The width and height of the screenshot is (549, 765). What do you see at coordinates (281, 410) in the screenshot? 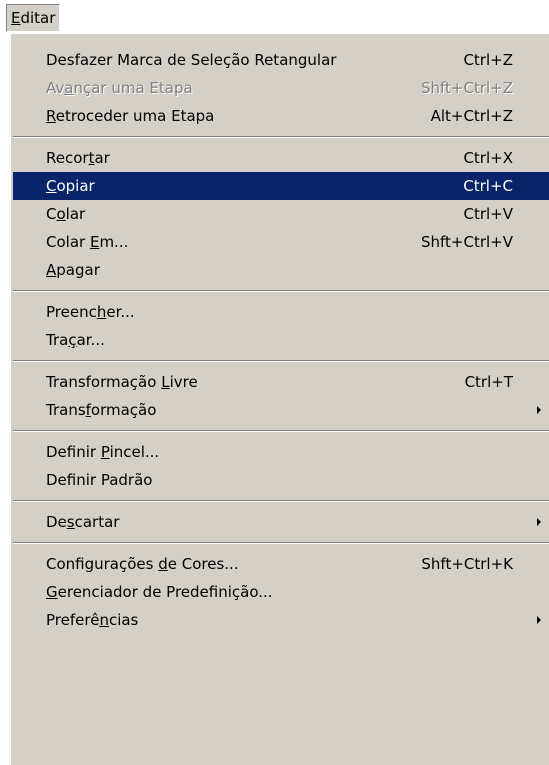
I see `menu-item-transform: Transformação` at bounding box center [281, 410].